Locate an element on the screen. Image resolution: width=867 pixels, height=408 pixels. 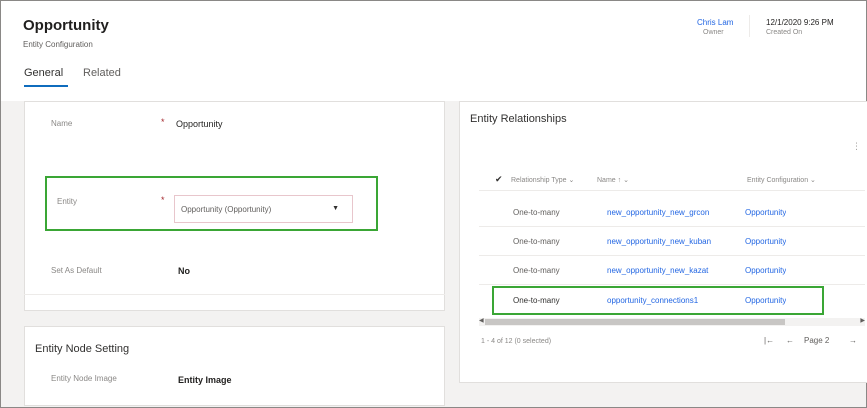
entity-select-value: Opportunity (Opportunity) is located at coordinates (226, 209).